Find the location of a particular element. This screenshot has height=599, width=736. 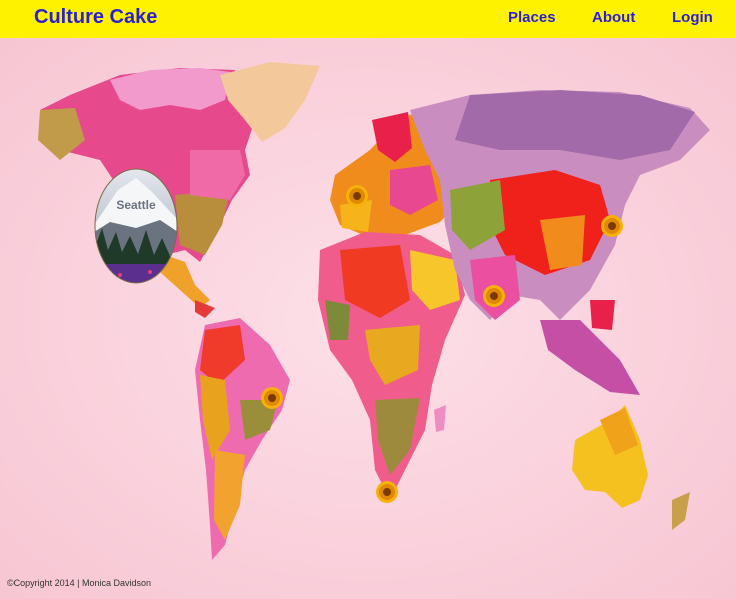

nav-link-about: About is located at coordinates (613, 17).